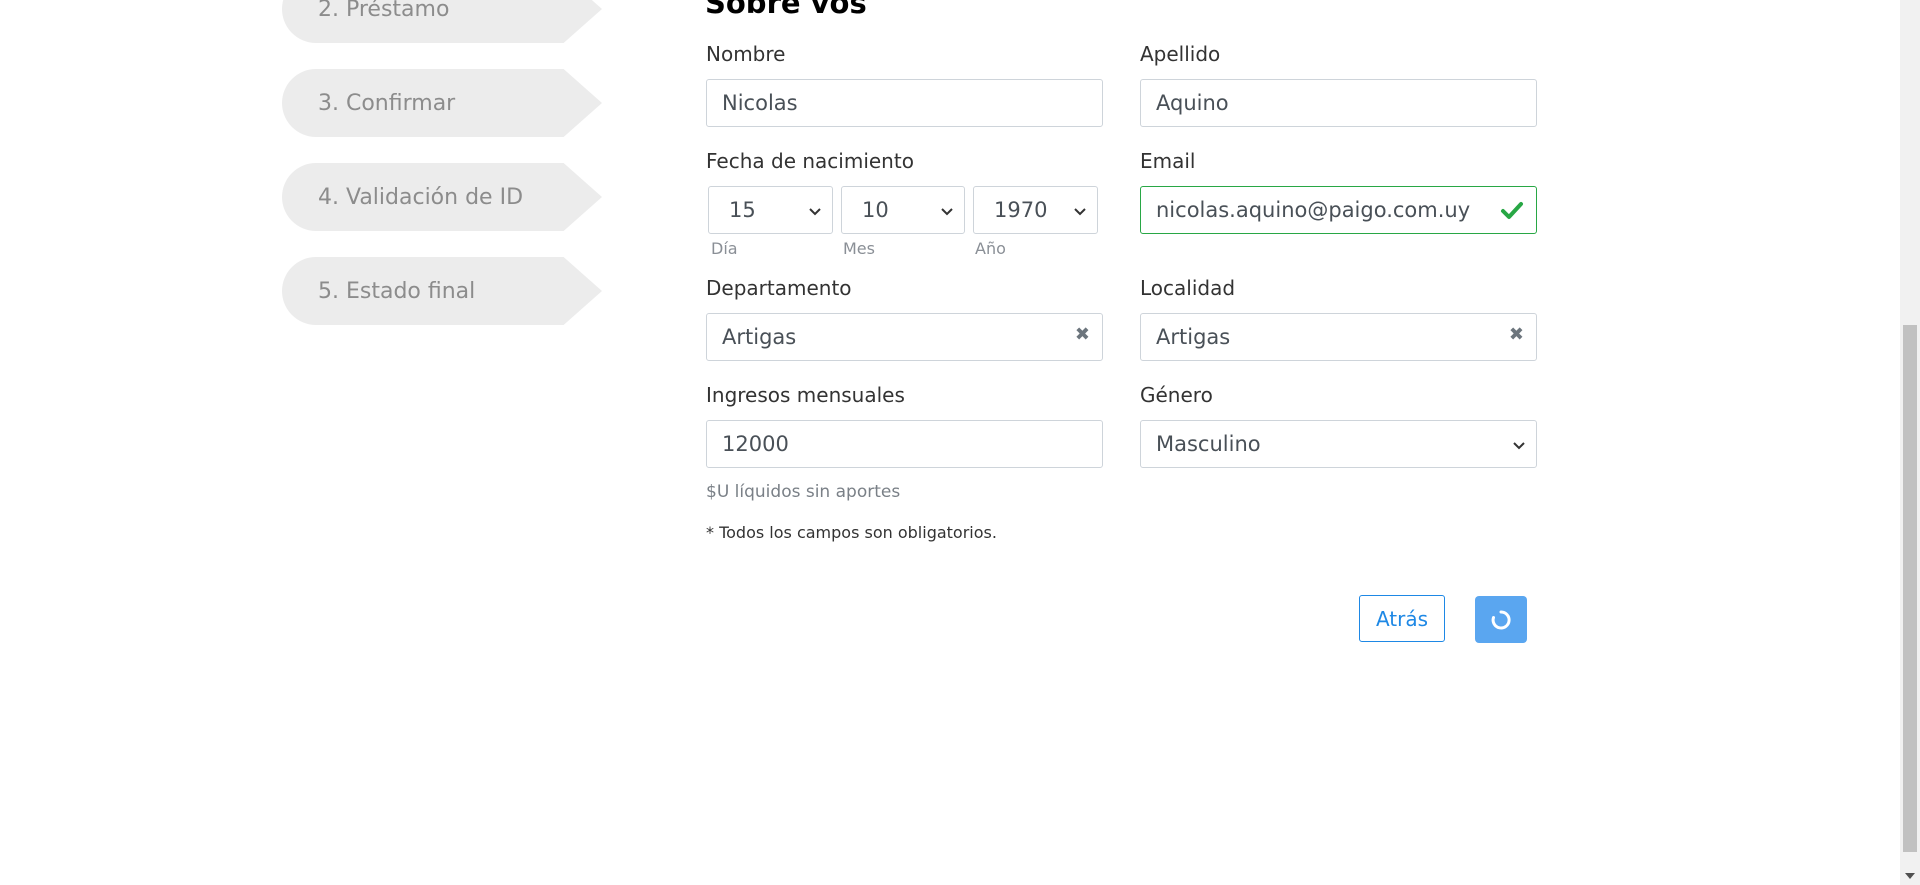 Image resolution: width=1920 pixels, height=885 pixels. What do you see at coordinates (1193, 337) in the screenshot?
I see `localidad-value: Artigas` at bounding box center [1193, 337].